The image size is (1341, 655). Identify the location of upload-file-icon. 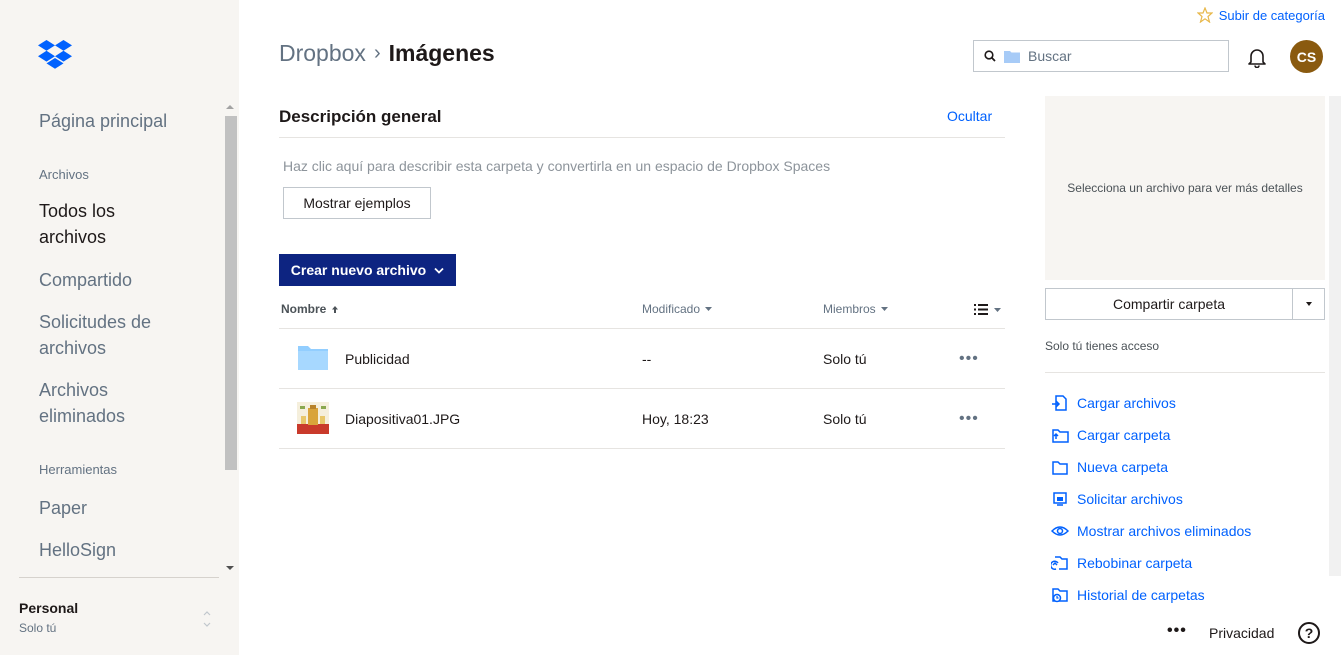
(1059, 403).